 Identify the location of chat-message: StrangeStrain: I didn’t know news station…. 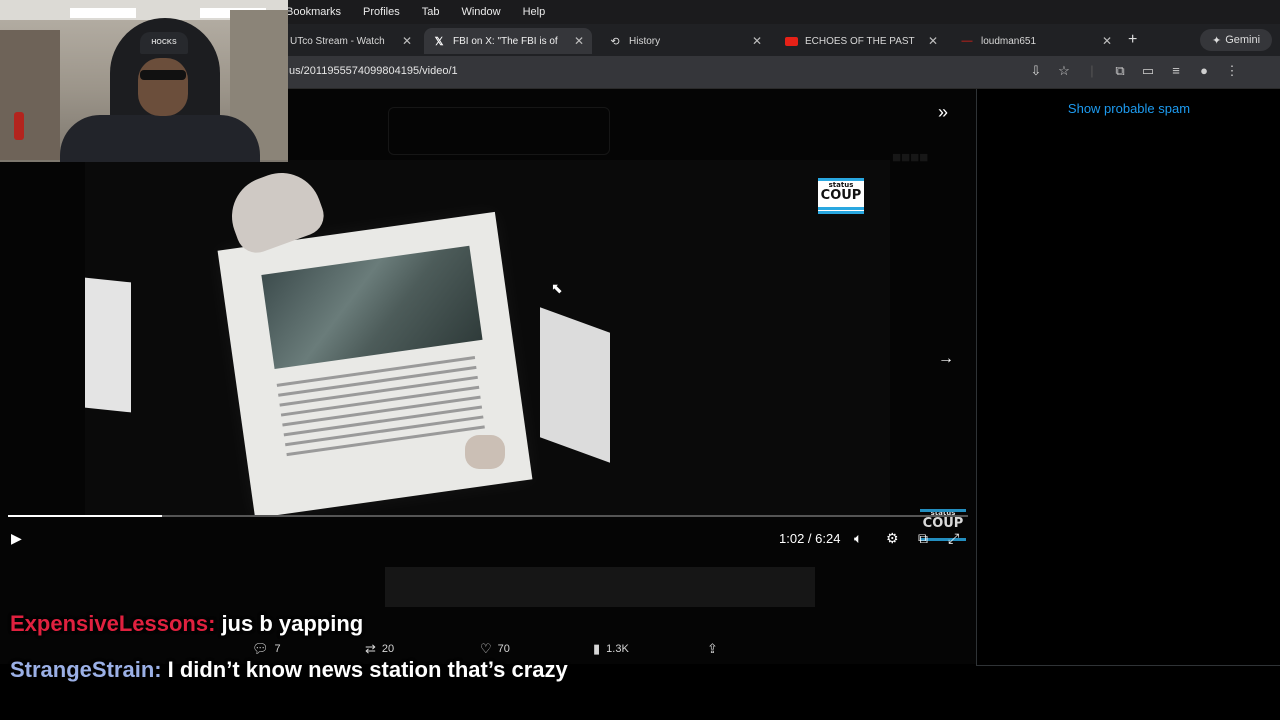
(289, 670).